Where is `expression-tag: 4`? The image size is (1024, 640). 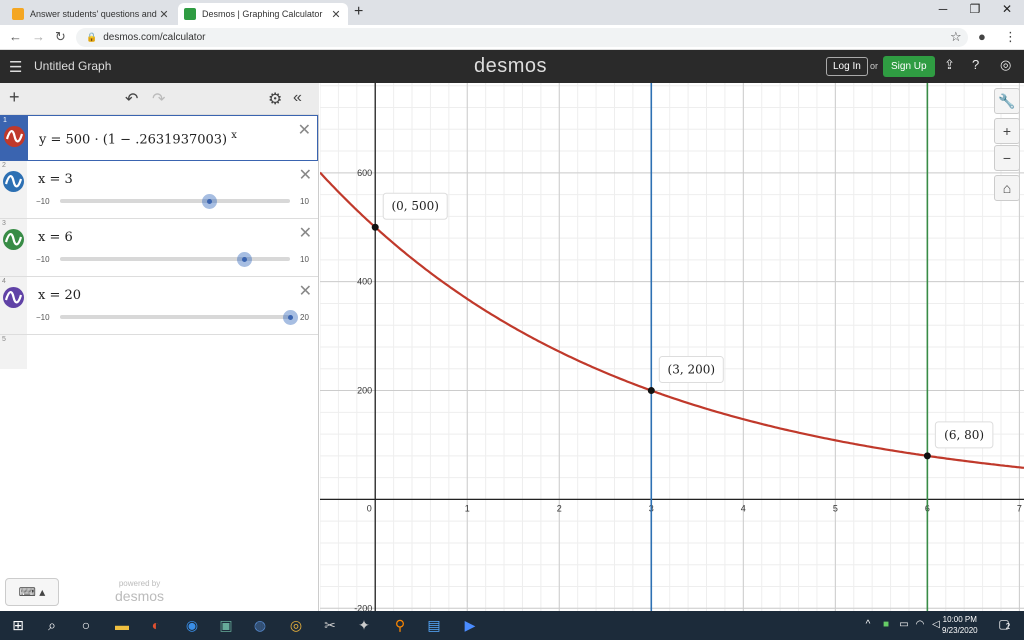
expression-tag: 4 is located at coordinates (13, 305).